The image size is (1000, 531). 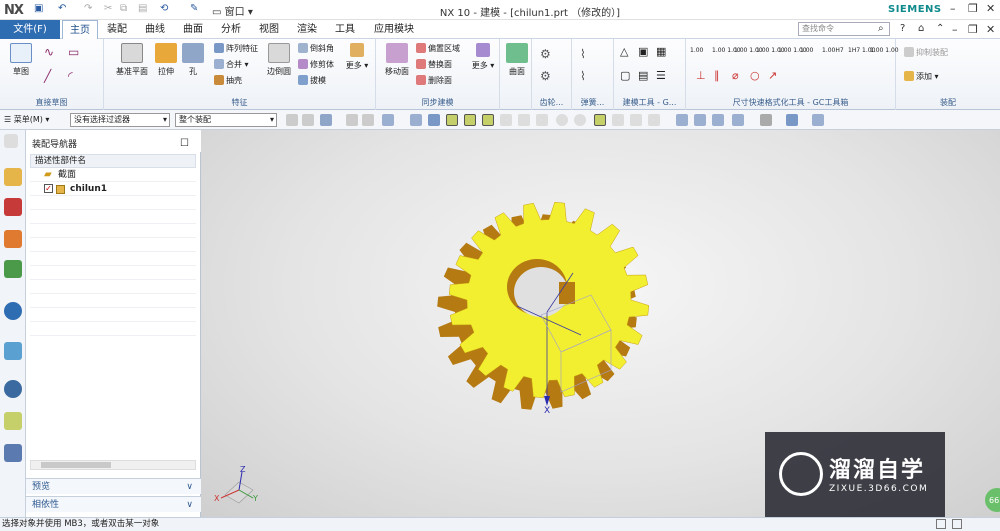 I want to click on edge-blend-button: 边倒圆, so click(x=279, y=60).